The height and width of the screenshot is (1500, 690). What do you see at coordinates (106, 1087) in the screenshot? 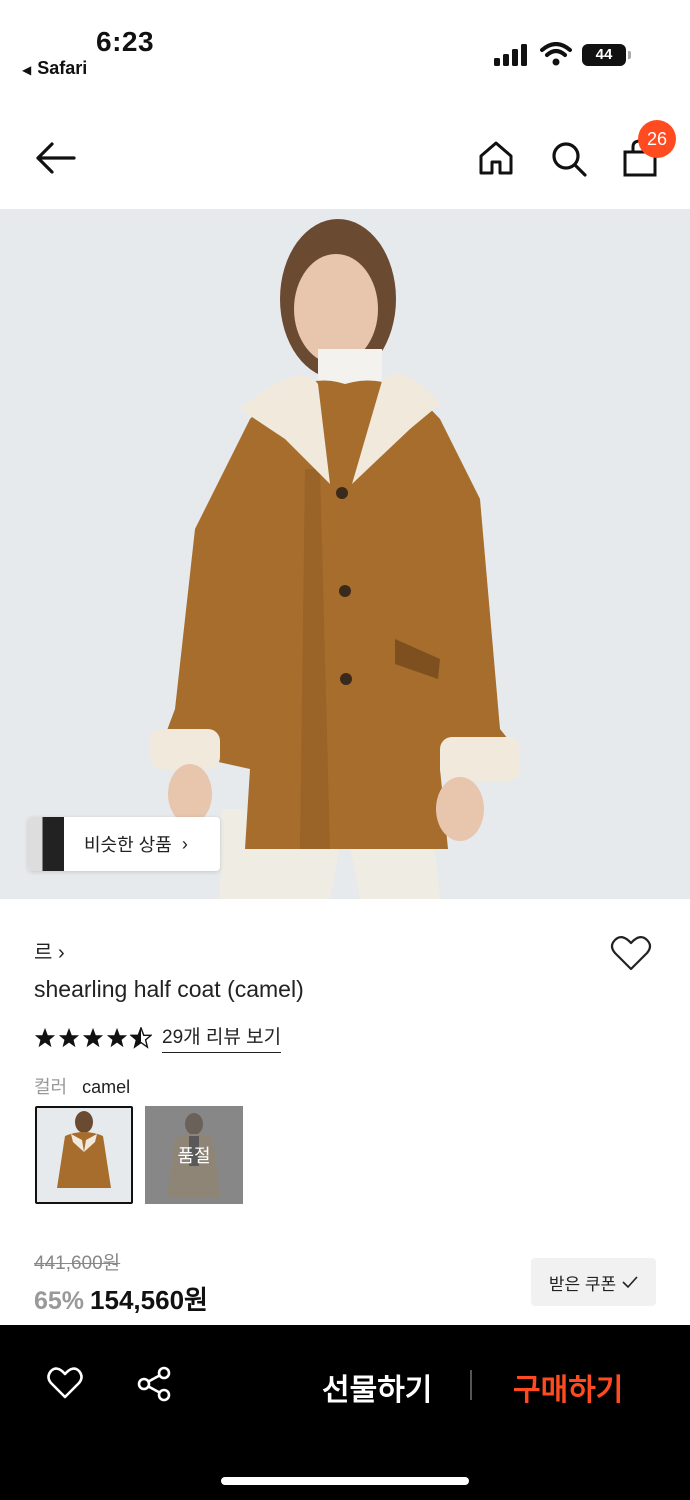
I see `color-value: camel` at bounding box center [106, 1087].